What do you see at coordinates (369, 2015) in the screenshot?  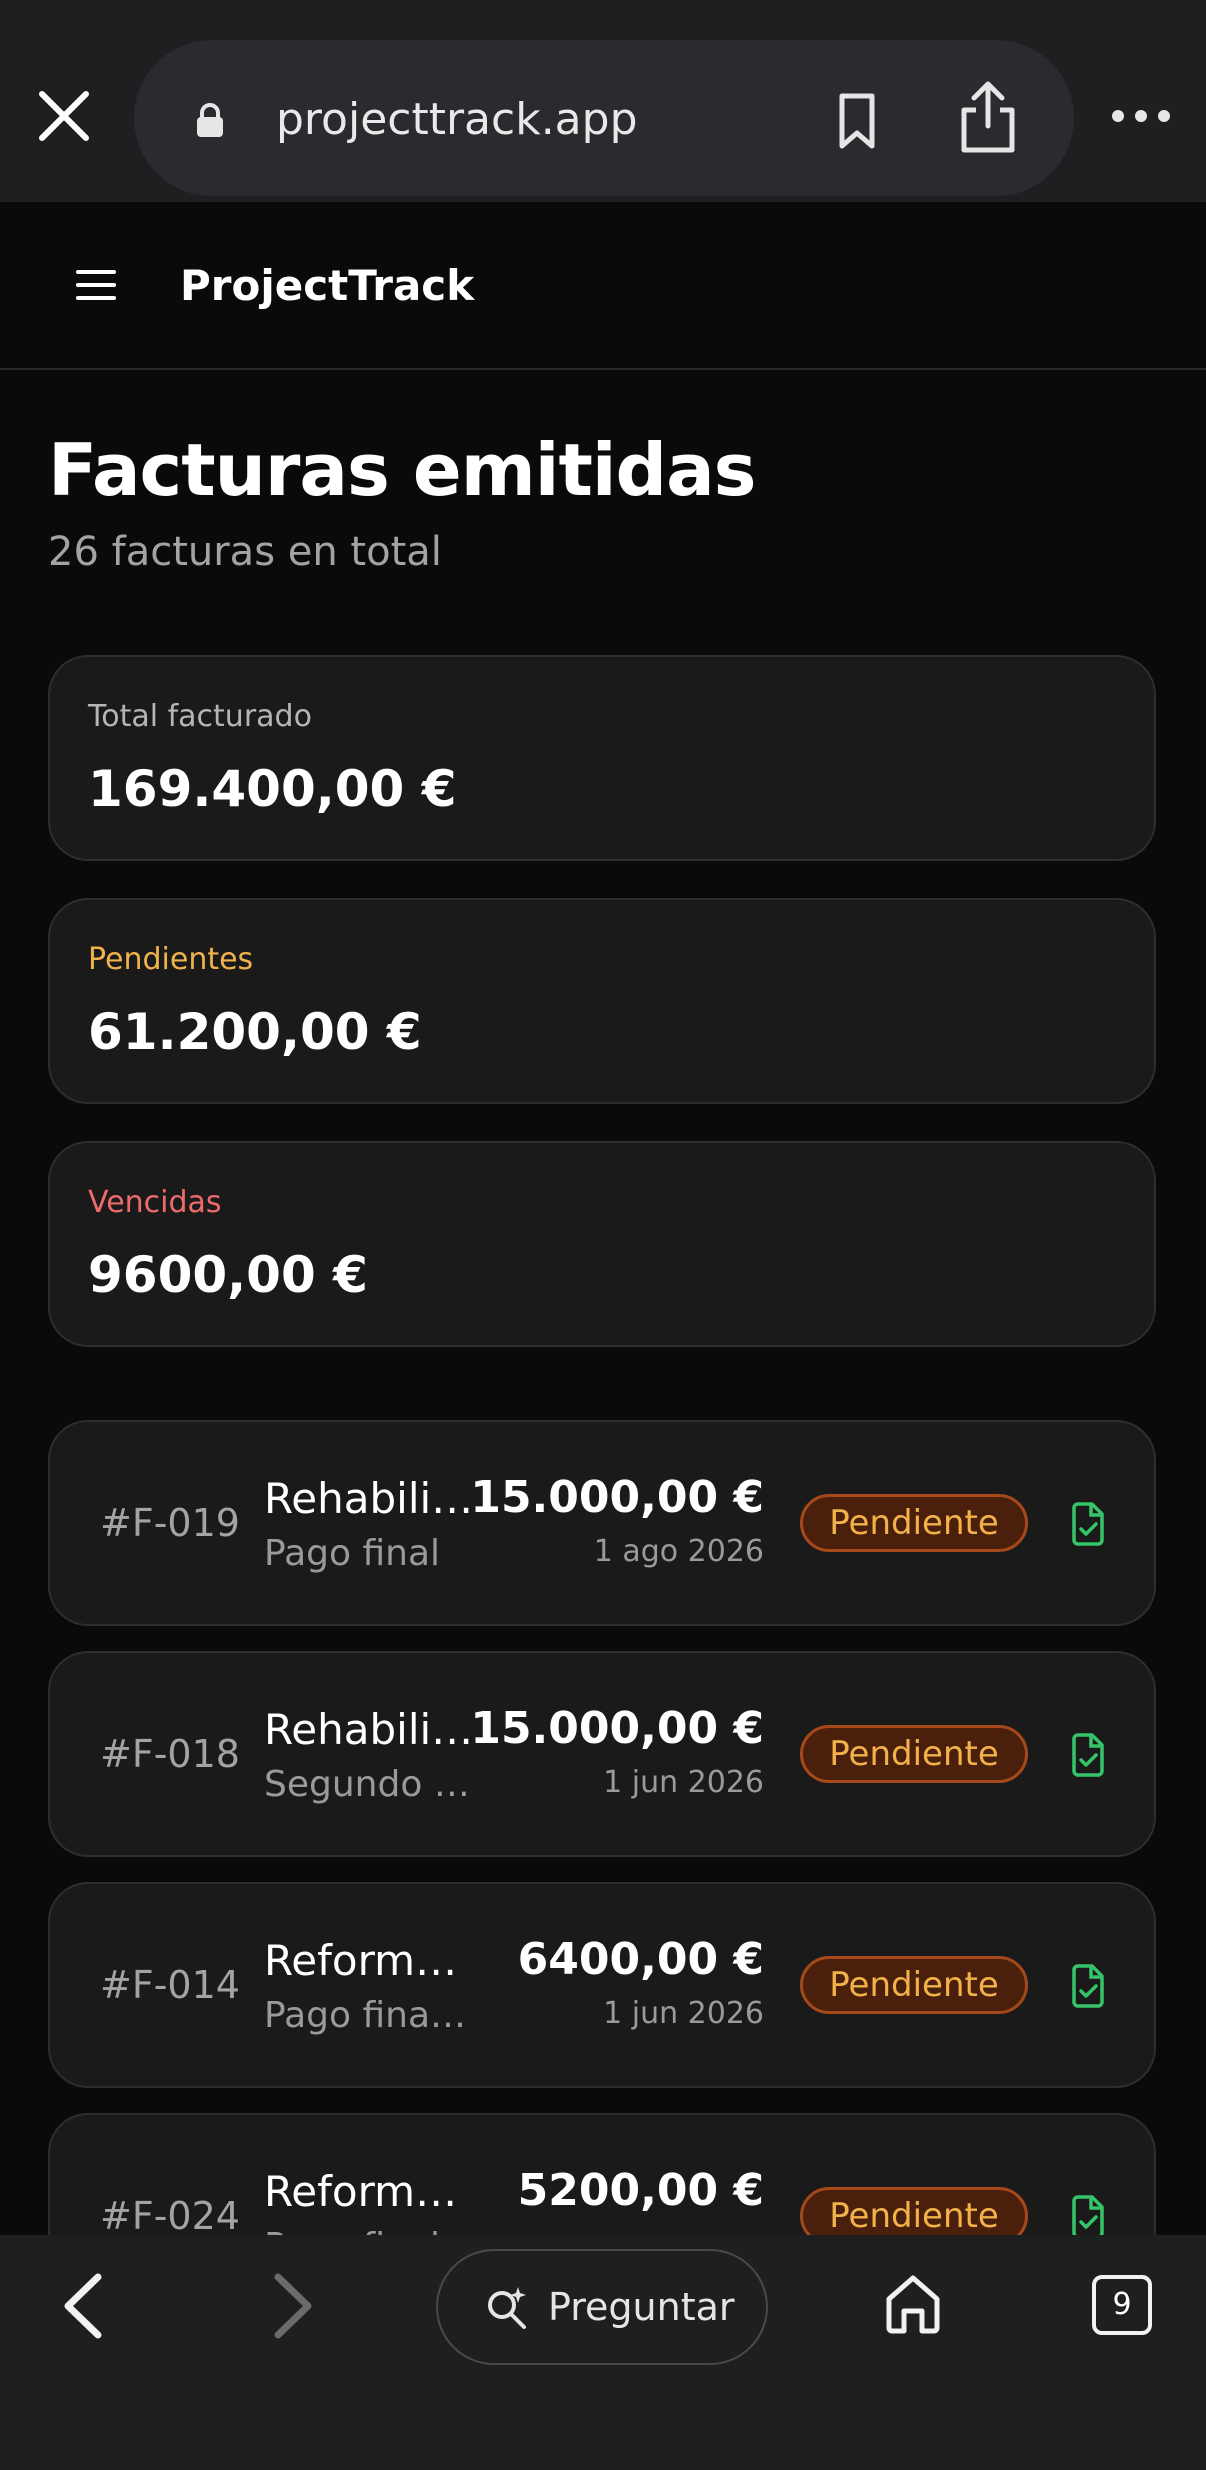 I see `invoice-description: Pago final local` at bounding box center [369, 2015].